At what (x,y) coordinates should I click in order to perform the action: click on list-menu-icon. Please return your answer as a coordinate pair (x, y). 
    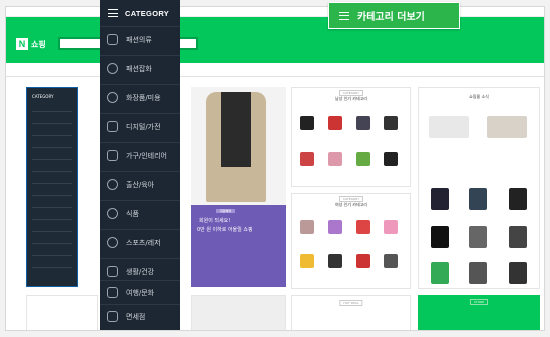
    Looking at the image, I should click on (344, 16).